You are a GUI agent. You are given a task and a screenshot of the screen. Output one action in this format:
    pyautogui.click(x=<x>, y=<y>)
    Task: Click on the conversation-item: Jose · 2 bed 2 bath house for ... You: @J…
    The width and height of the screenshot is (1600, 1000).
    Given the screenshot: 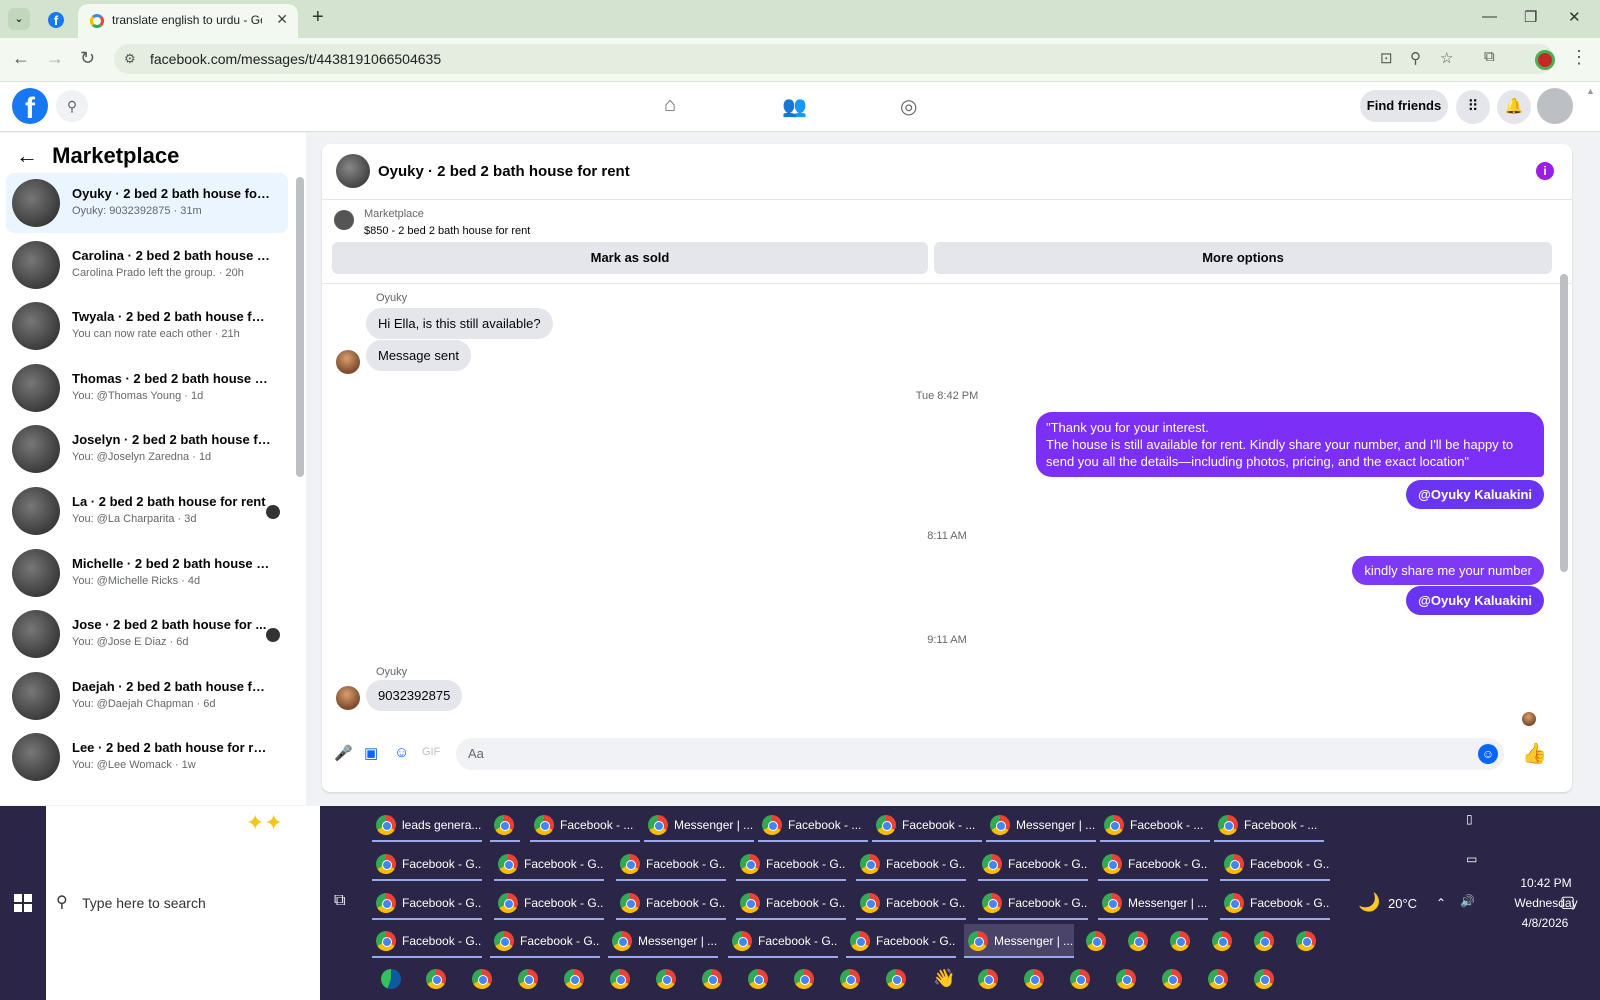 What is the action you would take?
    pyautogui.click(x=147, y=634)
    